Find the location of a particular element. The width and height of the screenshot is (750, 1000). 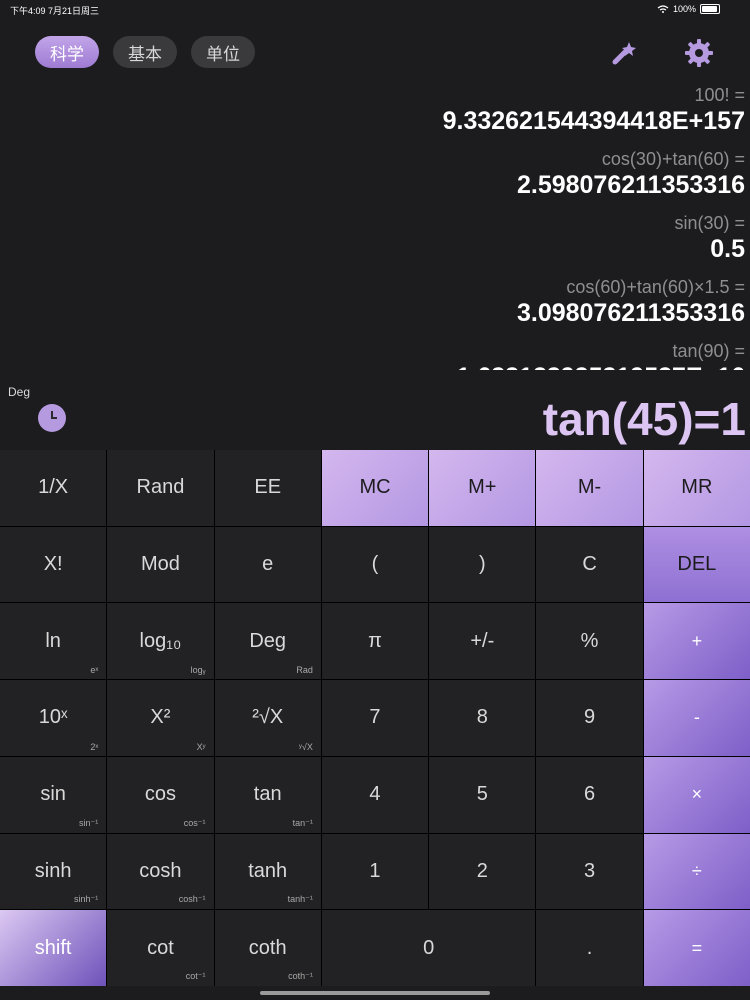

key-7: 7 is located at coordinates (375, 718).